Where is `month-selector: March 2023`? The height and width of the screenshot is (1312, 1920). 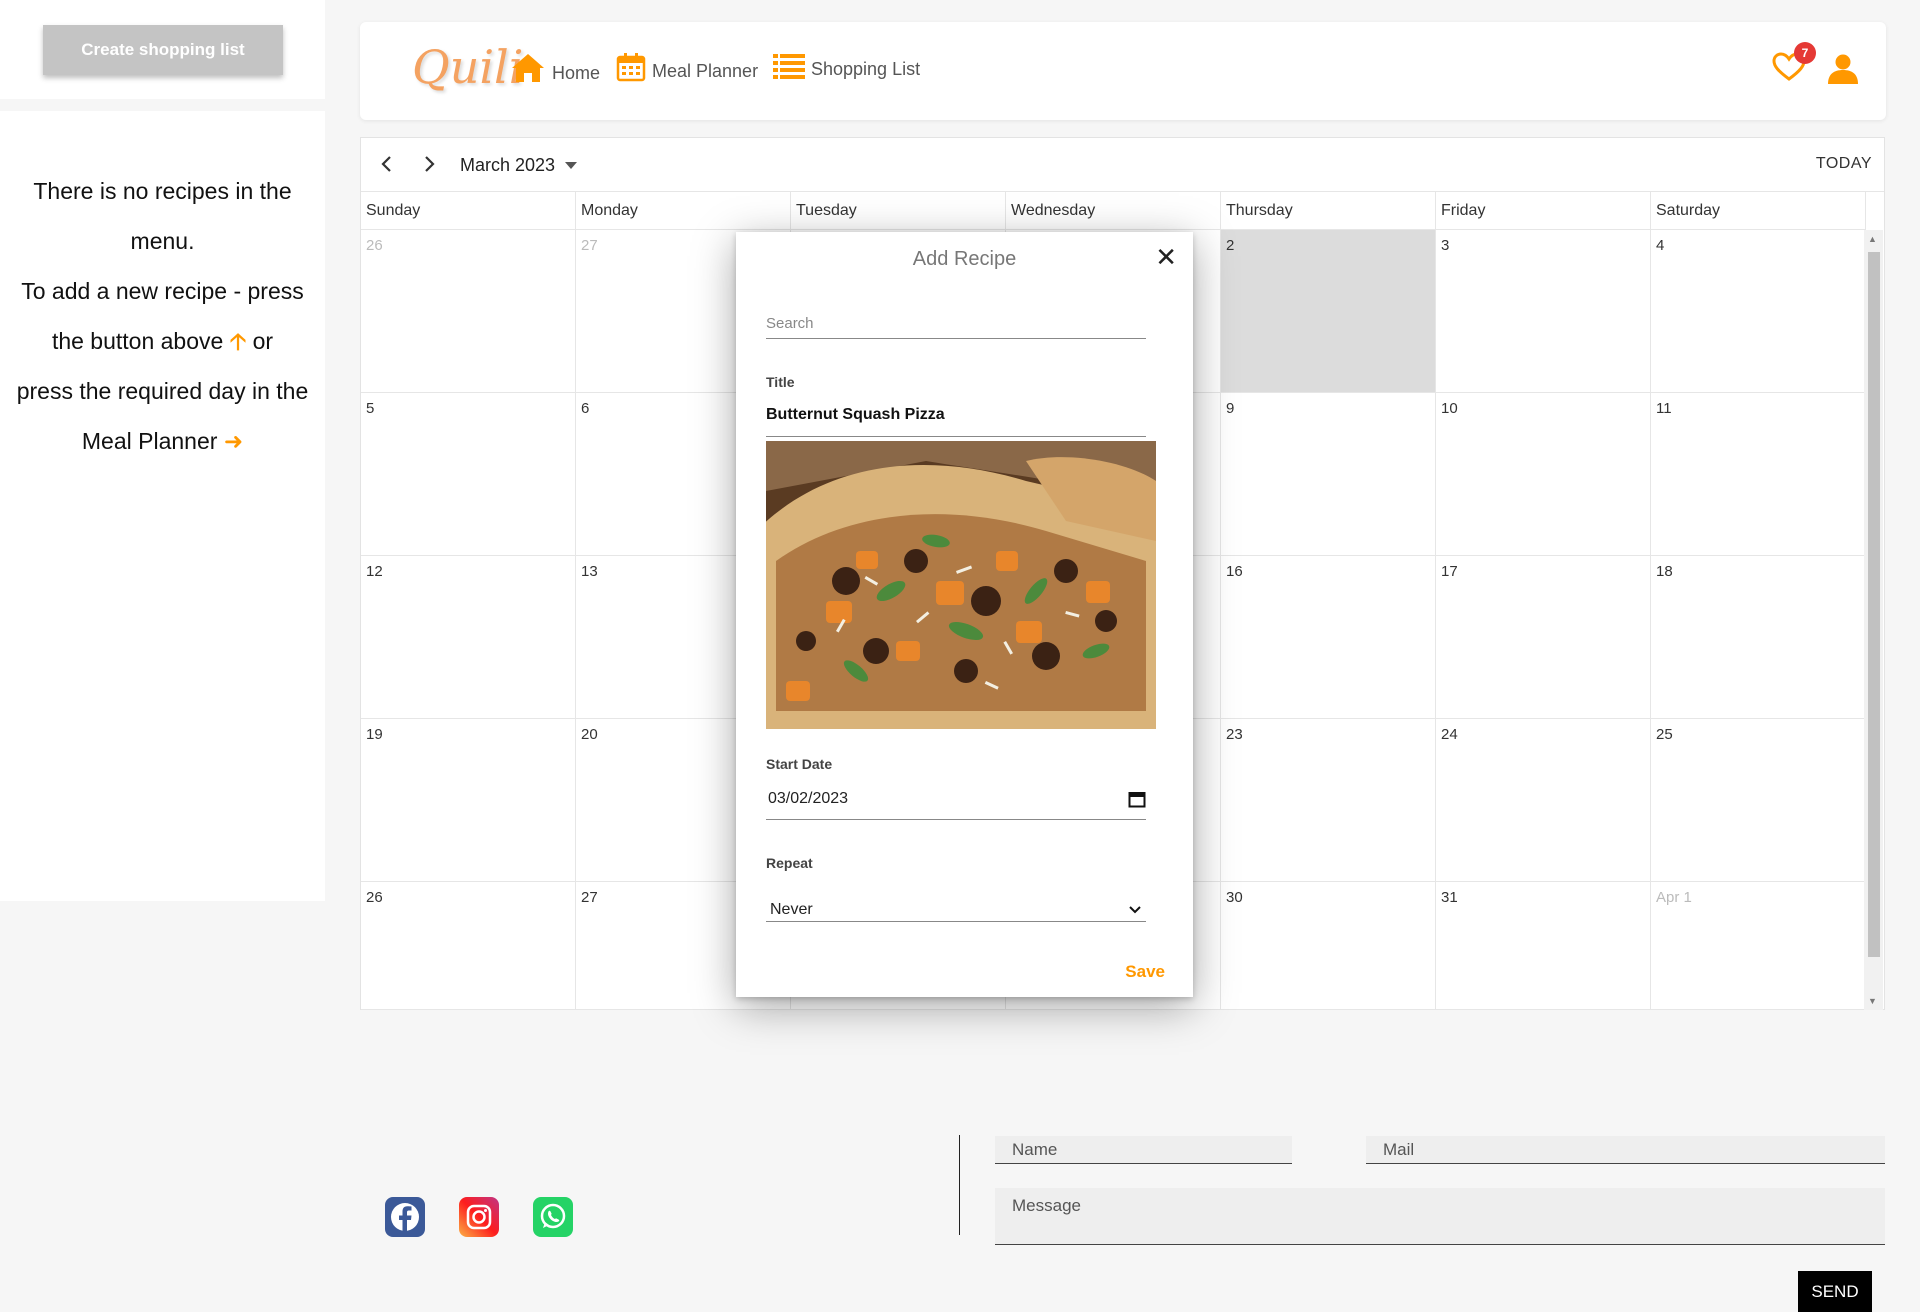 month-selector: March 2023 is located at coordinates (519, 165).